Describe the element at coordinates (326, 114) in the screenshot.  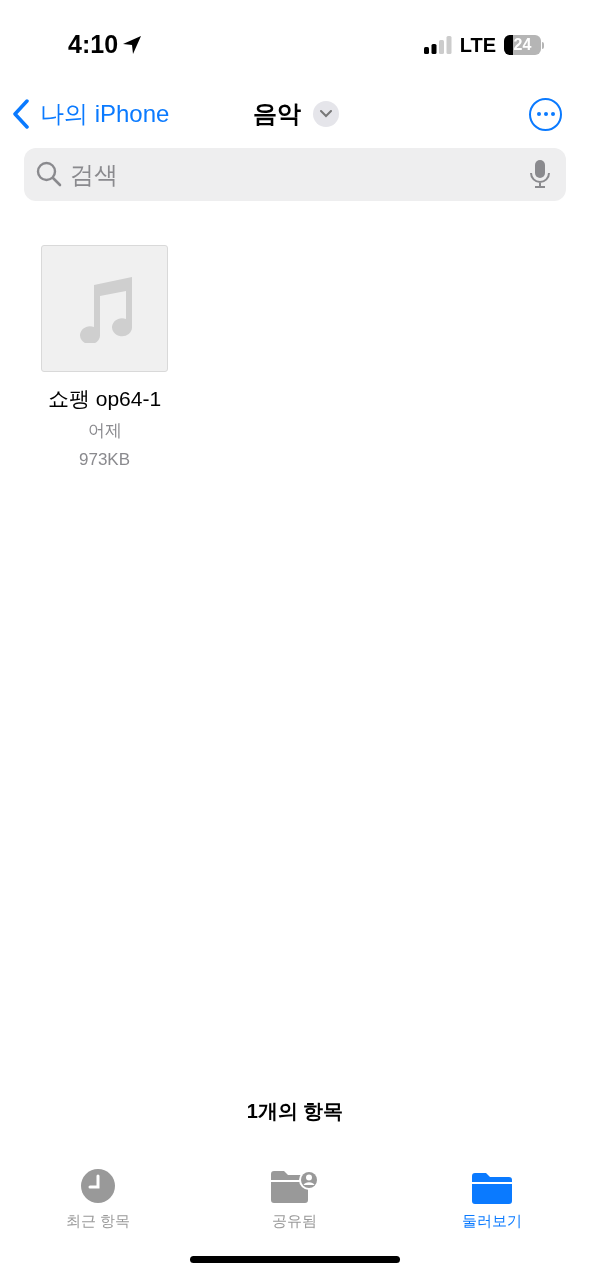
I see `chevron-down-icon` at that location.